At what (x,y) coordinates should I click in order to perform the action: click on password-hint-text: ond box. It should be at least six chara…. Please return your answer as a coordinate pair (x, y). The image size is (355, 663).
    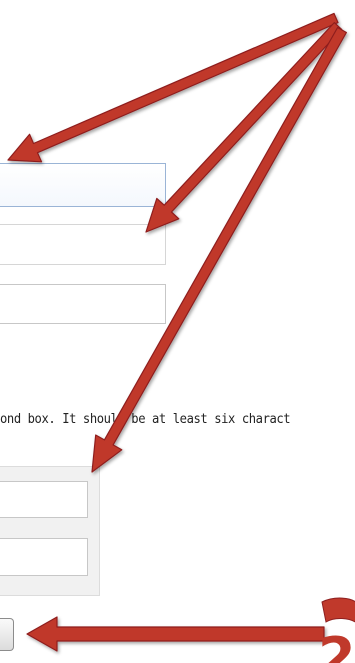
    Looking at the image, I should click on (145, 419).